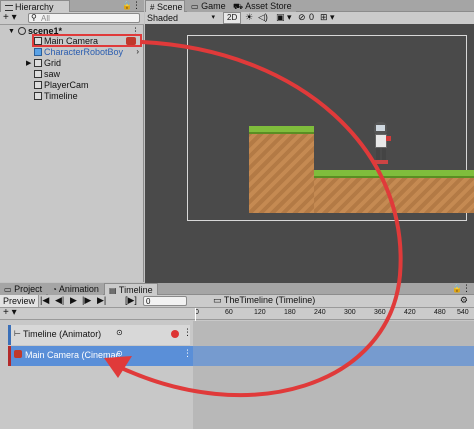  Describe the element at coordinates (284, 17) in the screenshot. I see `effects-dropdown: ▣ ▾` at that location.